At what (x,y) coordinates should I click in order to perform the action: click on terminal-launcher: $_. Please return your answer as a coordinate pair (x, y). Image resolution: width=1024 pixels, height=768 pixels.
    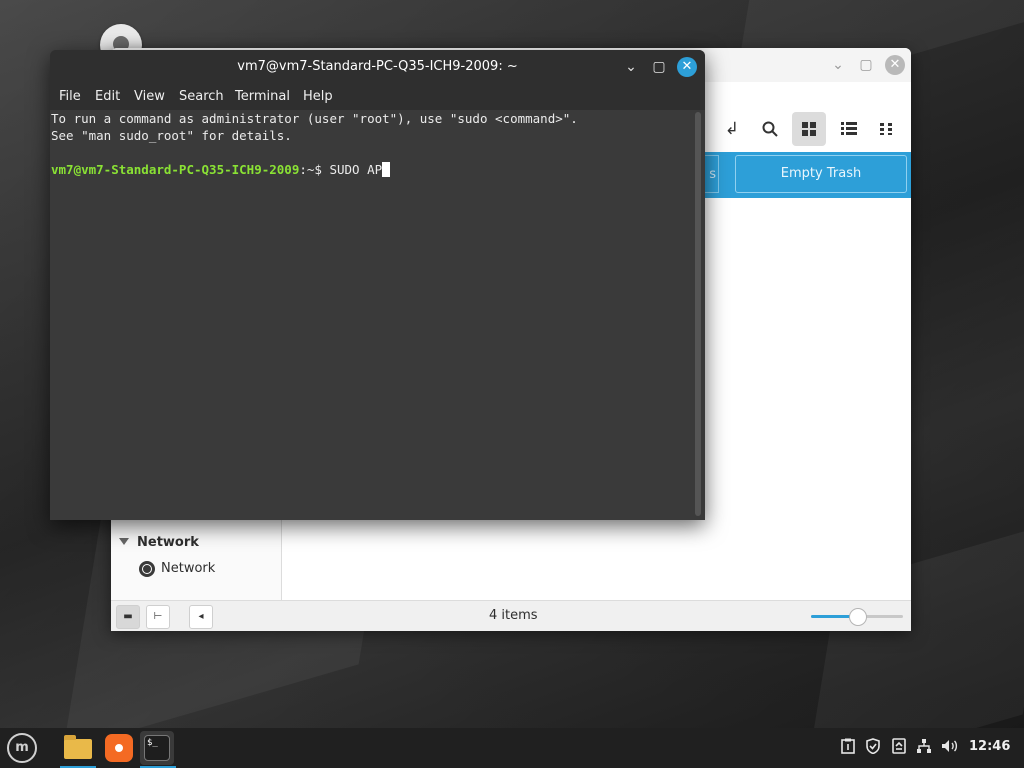
    Looking at the image, I should click on (157, 748).